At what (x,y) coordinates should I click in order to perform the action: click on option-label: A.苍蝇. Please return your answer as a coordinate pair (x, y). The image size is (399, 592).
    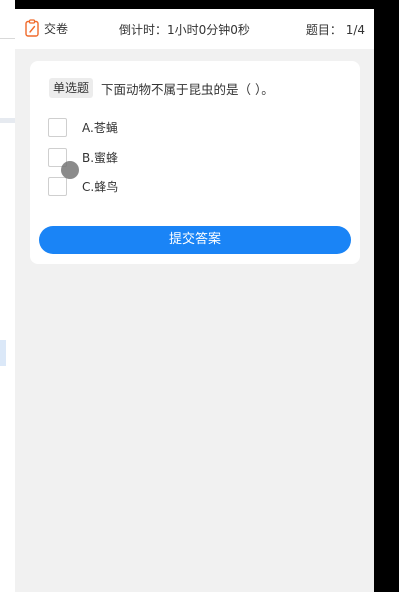
    Looking at the image, I should click on (100, 127).